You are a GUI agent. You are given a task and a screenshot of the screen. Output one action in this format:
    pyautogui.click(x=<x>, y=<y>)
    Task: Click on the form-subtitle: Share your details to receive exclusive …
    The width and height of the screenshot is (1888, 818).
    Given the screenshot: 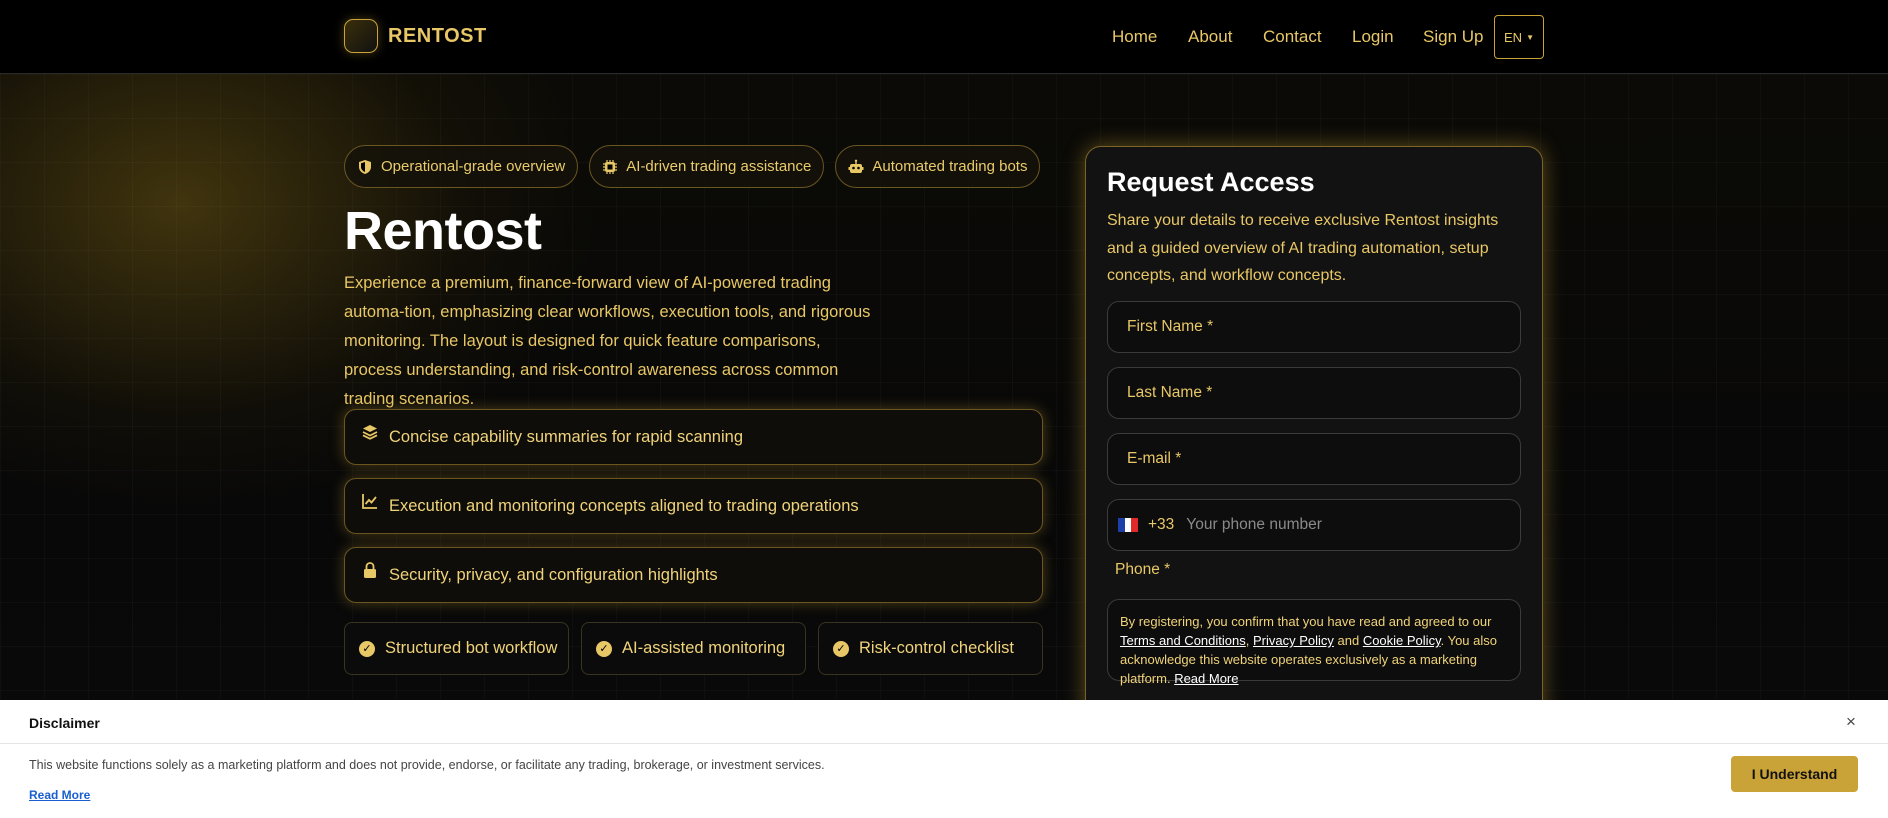 What is the action you would take?
    pyautogui.click(x=1303, y=248)
    